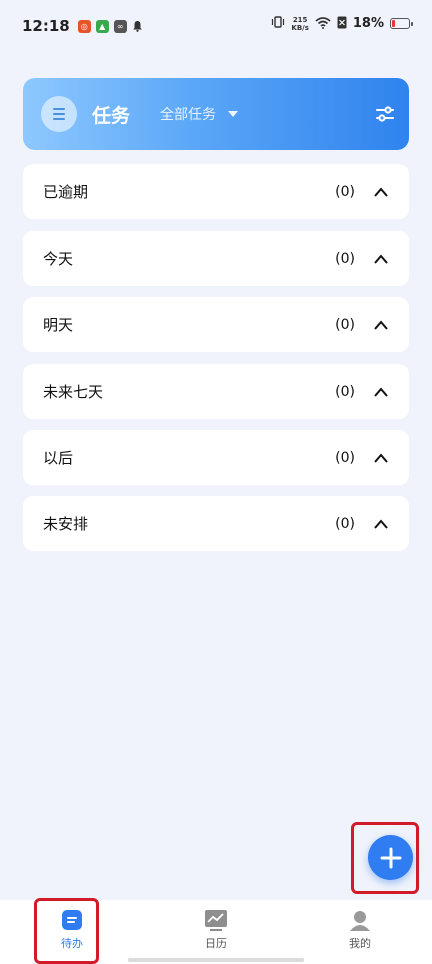  I want to click on page-title: 任务, so click(111, 115).